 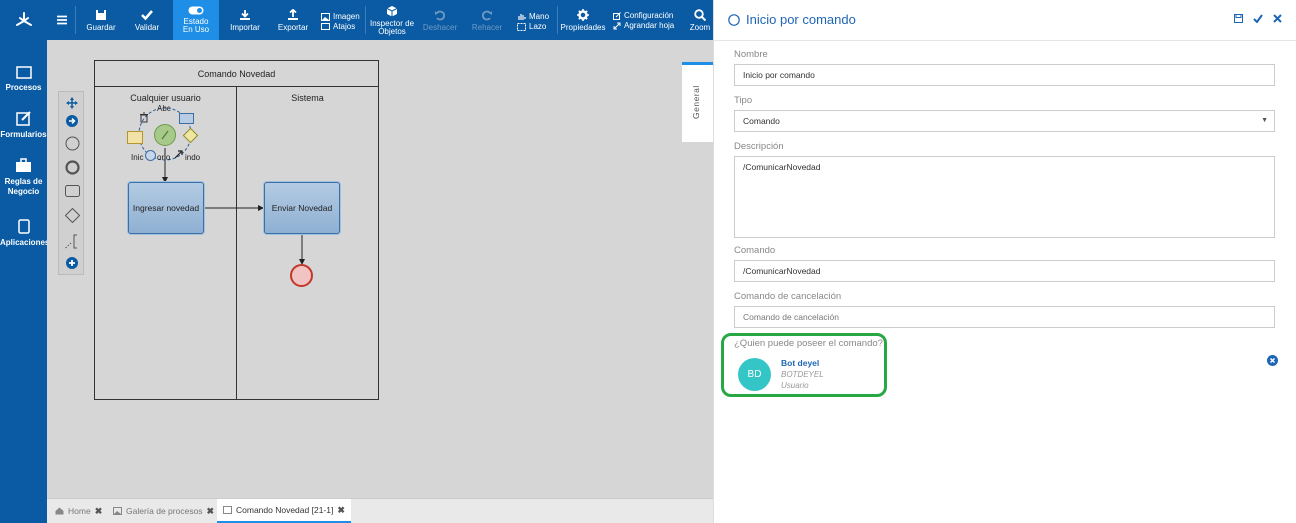 I want to click on tipo-select: Comando ▼, so click(x=1004, y=121).